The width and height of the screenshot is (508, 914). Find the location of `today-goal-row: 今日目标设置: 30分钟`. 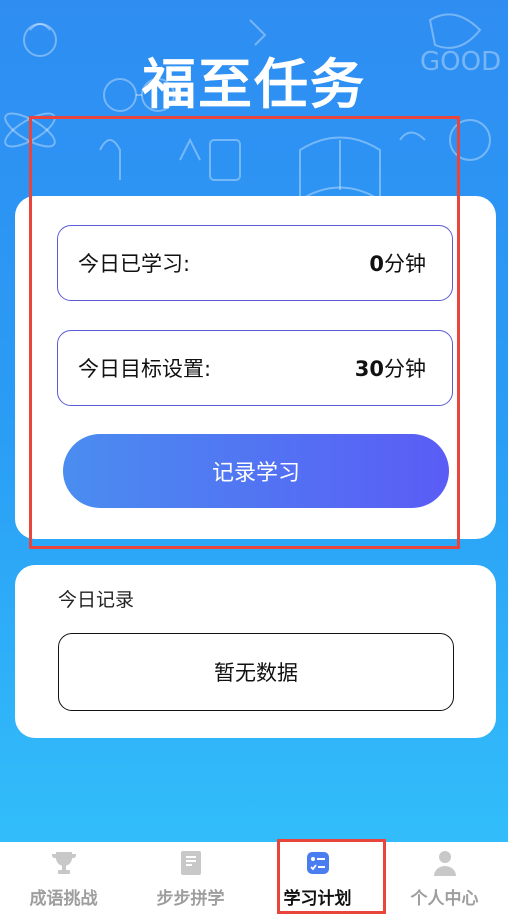

today-goal-row: 今日目标设置: 30分钟 is located at coordinates (255, 368).